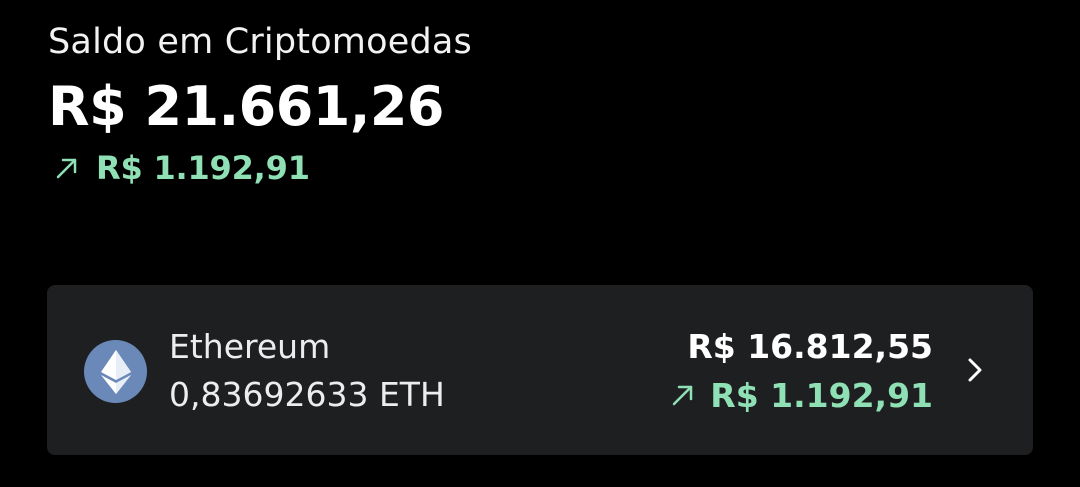  I want to click on page-title: Saldo em Criptomoedas, so click(260, 42).